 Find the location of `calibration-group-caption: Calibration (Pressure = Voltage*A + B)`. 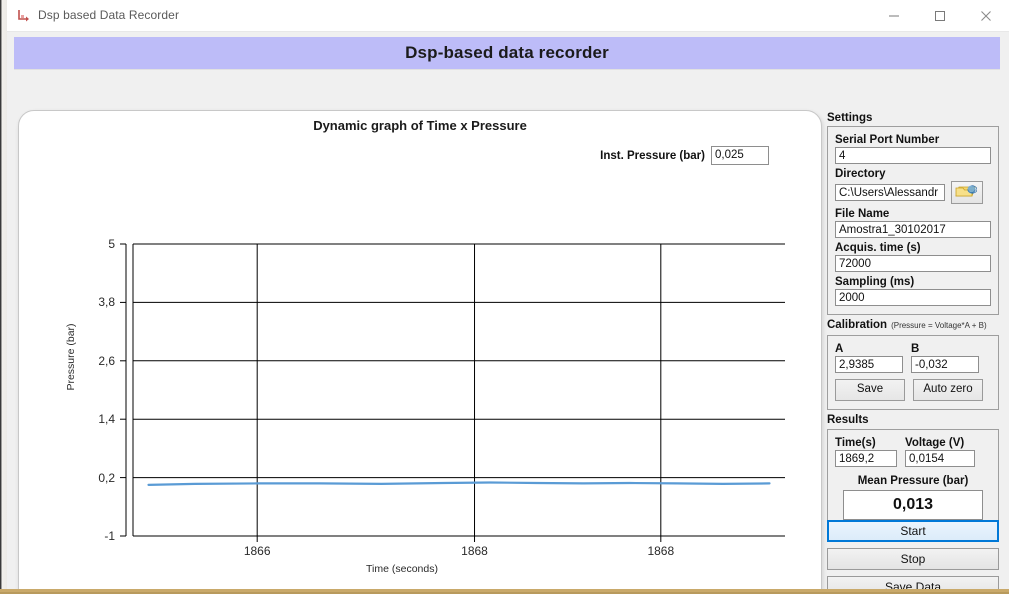

calibration-group-caption: Calibration (Pressure = Voltage*A + B) is located at coordinates (913, 325).